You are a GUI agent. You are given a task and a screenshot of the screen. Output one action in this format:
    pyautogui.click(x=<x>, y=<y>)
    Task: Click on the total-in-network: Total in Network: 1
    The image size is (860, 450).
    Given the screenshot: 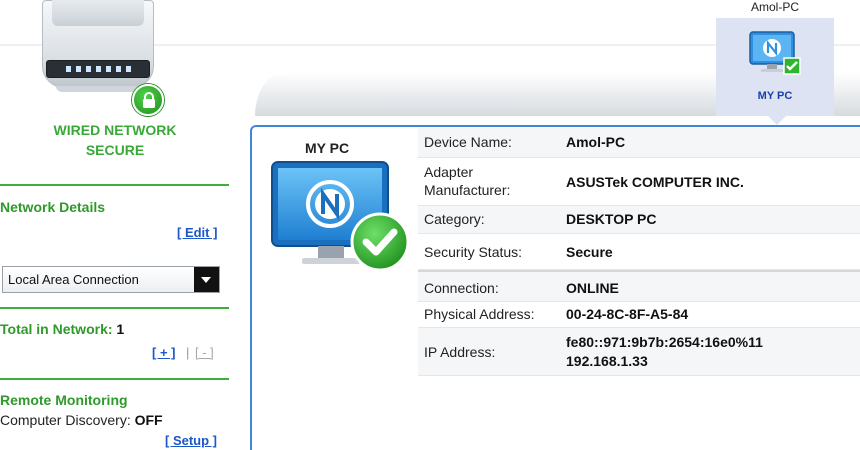 What is the action you would take?
    pyautogui.click(x=62, y=329)
    